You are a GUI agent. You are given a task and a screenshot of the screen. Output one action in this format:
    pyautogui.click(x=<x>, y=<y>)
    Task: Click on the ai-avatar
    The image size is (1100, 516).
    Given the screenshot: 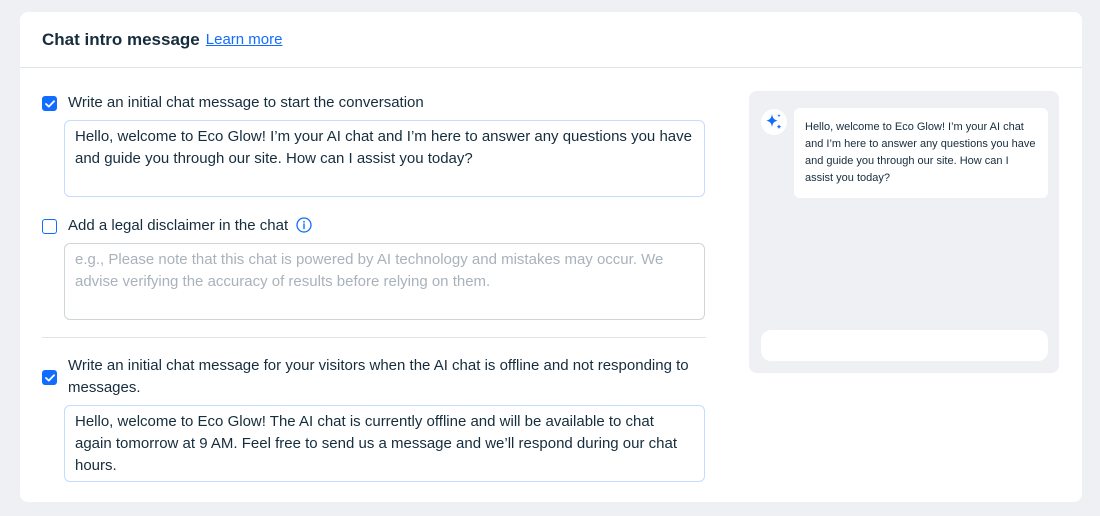 What is the action you would take?
    pyautogui.click(x=774, y=122)
    